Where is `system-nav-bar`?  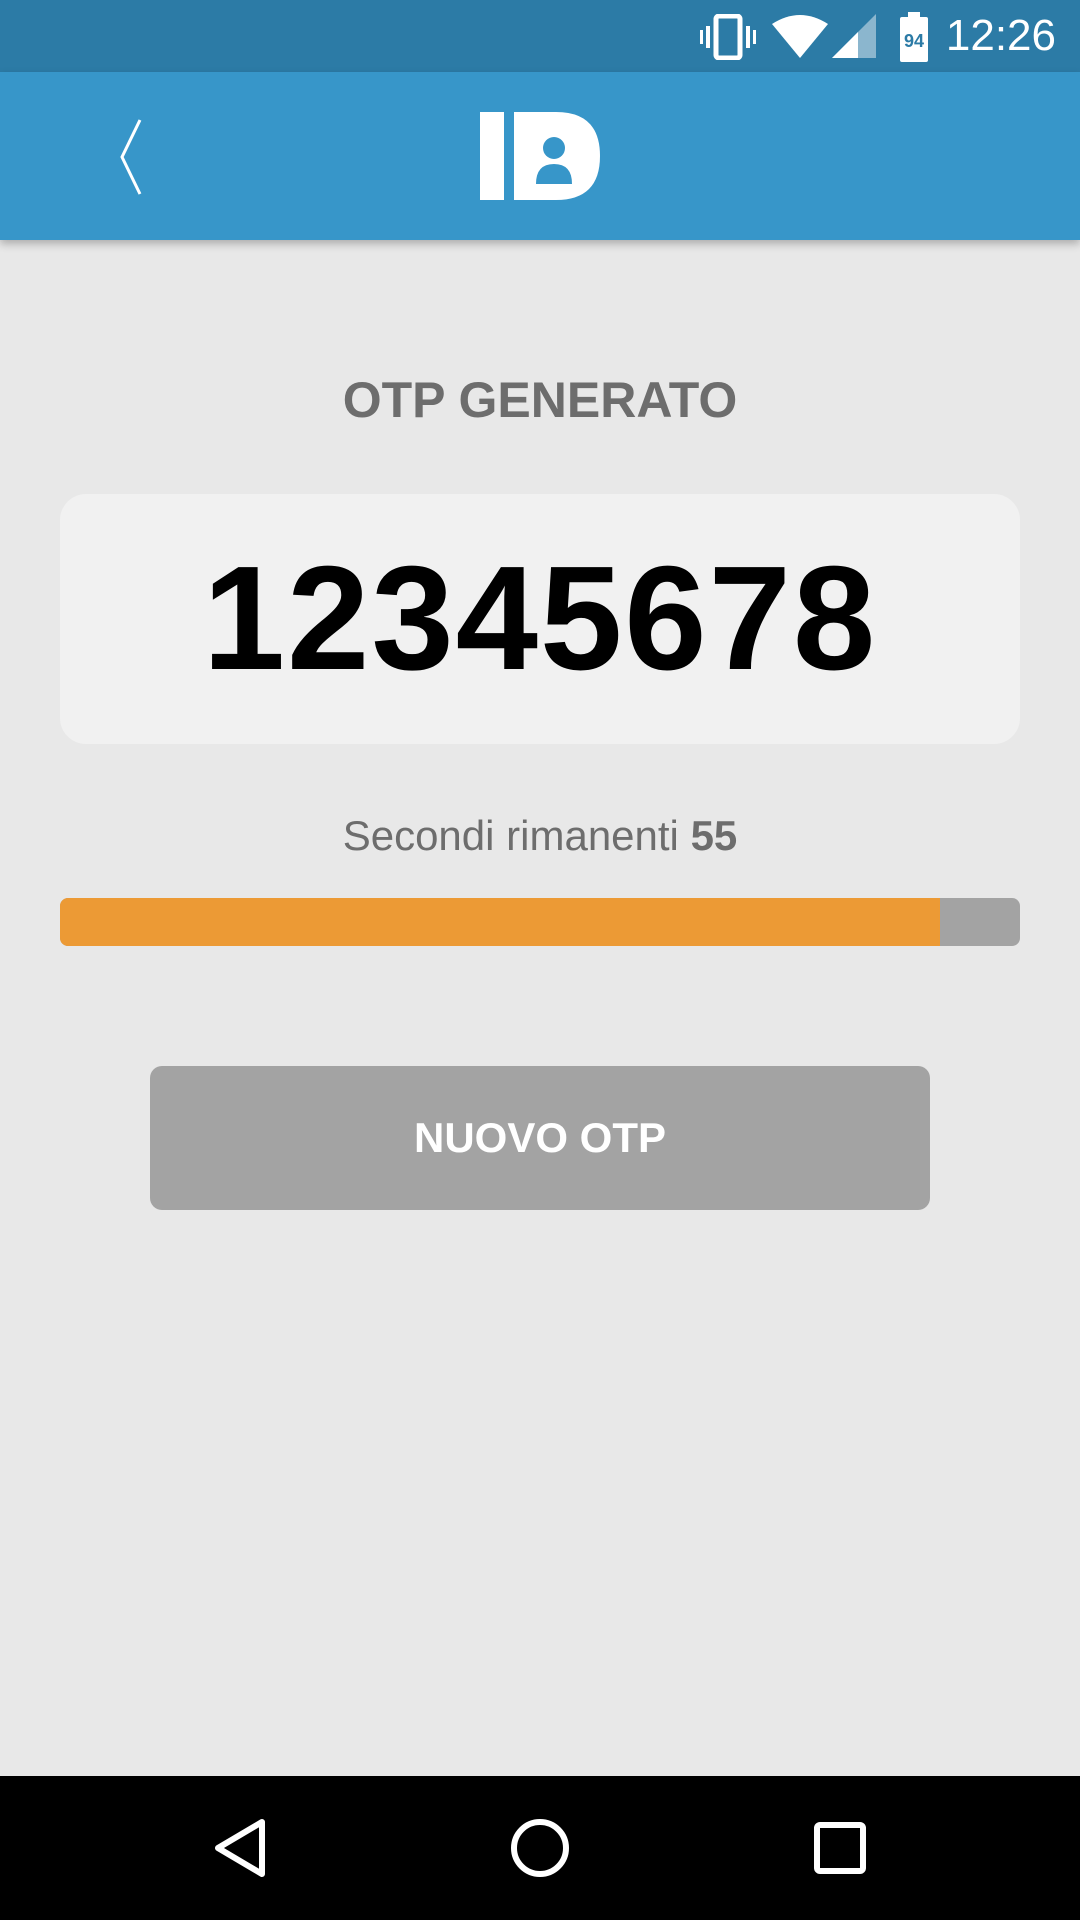
system-nav-bar is located at coordinates (540, 1848).